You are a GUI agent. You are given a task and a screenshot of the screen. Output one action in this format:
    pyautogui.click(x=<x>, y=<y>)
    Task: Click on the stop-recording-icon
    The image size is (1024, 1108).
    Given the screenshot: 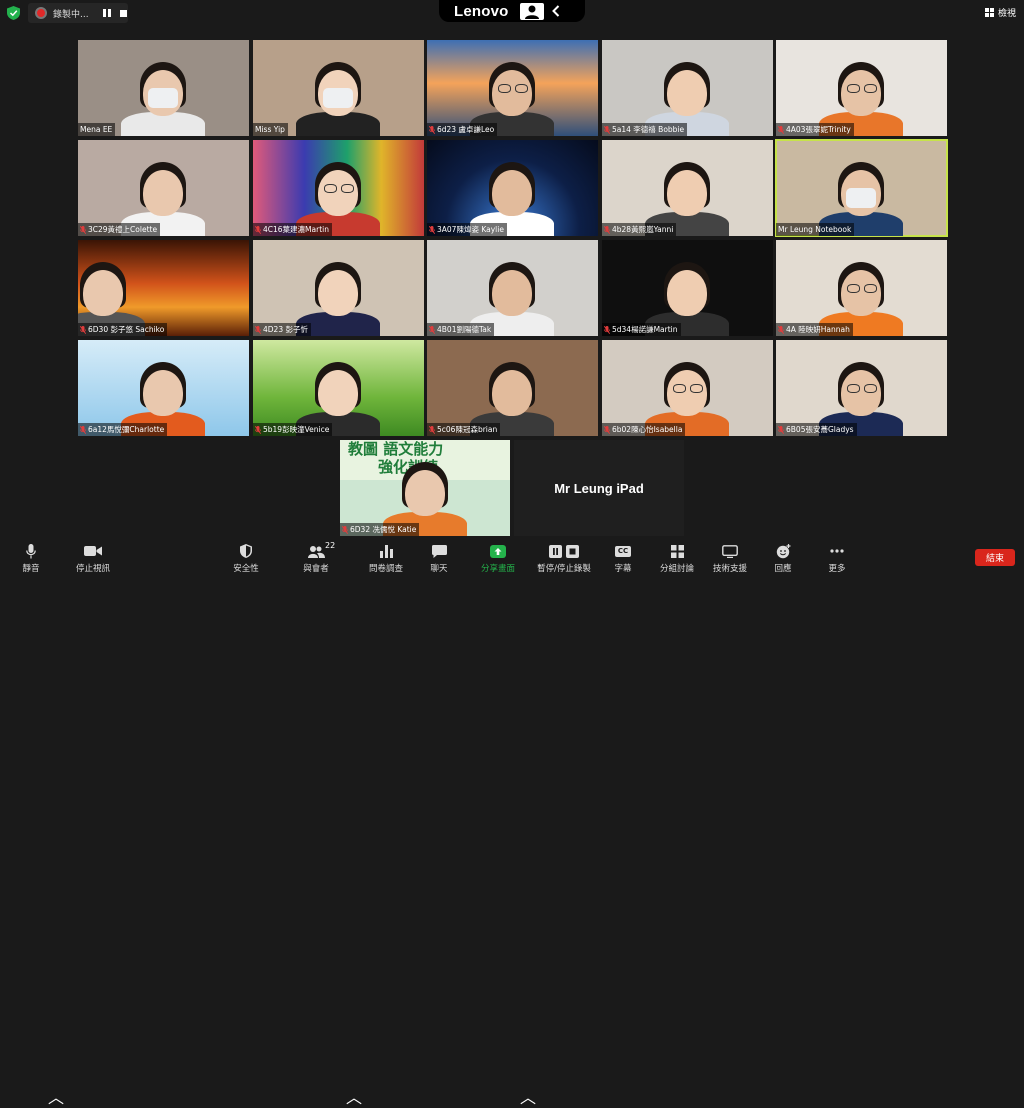 What is the action you would take?
    pyautogui.click(x=123, y=13)
    